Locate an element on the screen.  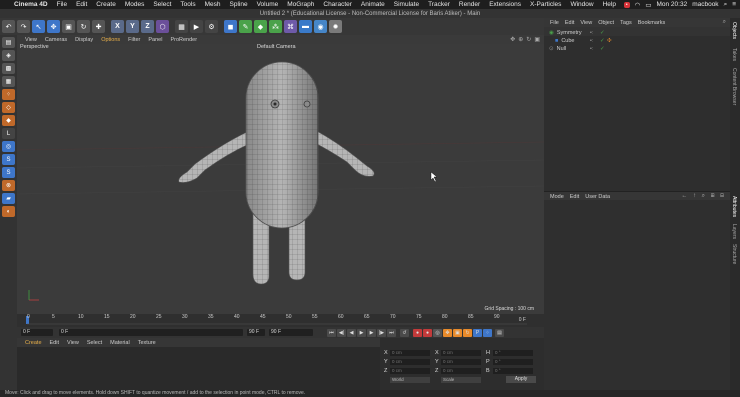
clock: Mon 20:32 is located at coordinates (671, 4).